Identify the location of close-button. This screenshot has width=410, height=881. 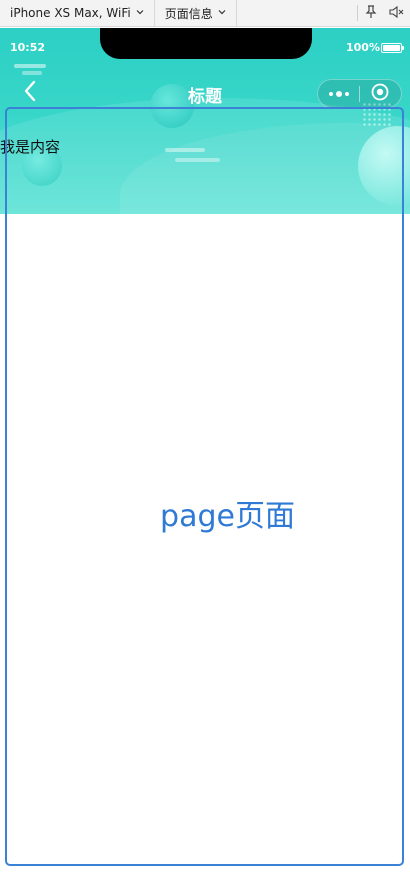
(380, 93).